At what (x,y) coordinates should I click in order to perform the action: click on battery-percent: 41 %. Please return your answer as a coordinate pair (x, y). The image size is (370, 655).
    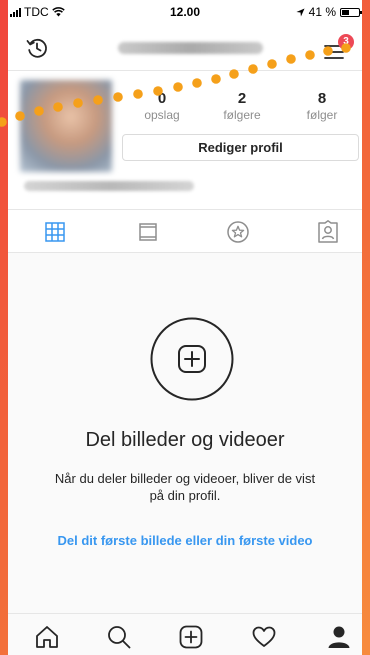
    Looking at the image, I should click on (322, 12).